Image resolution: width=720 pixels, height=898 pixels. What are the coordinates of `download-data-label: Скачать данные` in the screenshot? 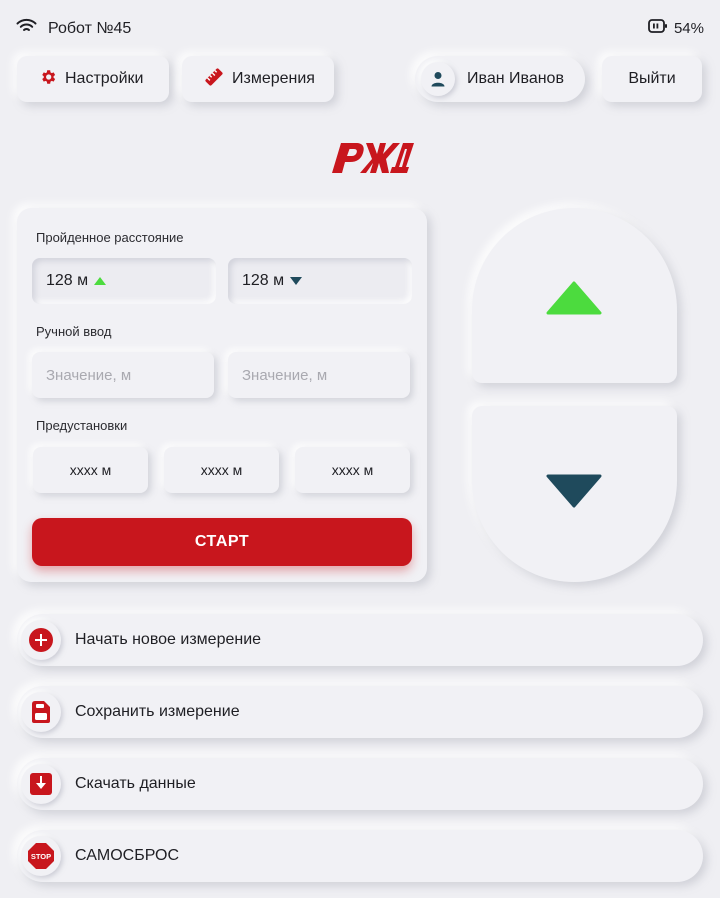 It's located at (135, 783).